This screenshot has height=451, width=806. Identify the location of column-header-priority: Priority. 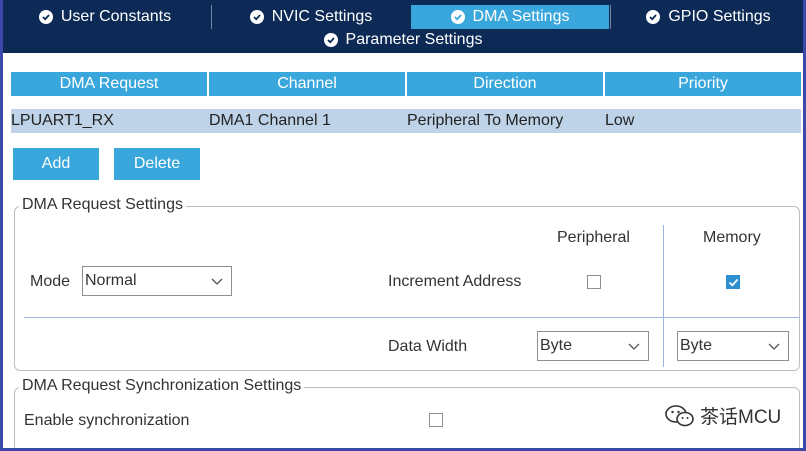
(703, 84).